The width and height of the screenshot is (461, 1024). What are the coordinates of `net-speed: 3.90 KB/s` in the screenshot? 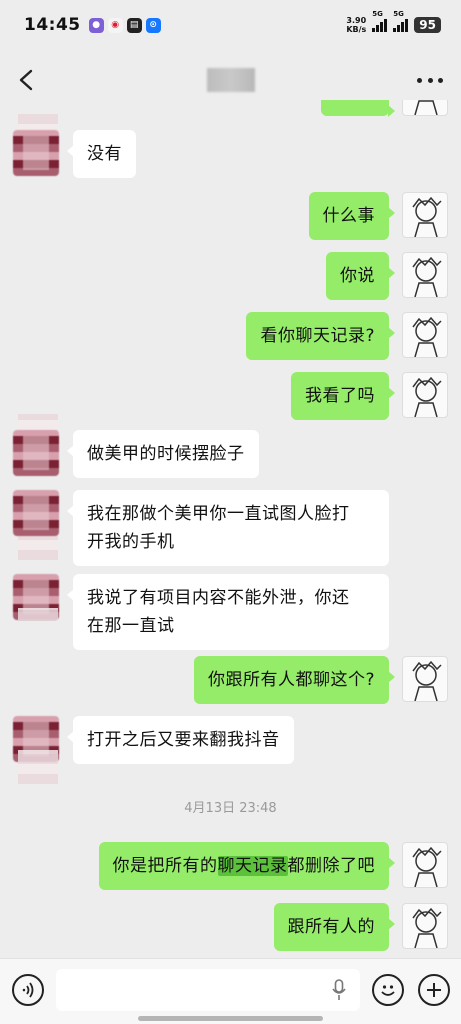 It's located at (356, 25).